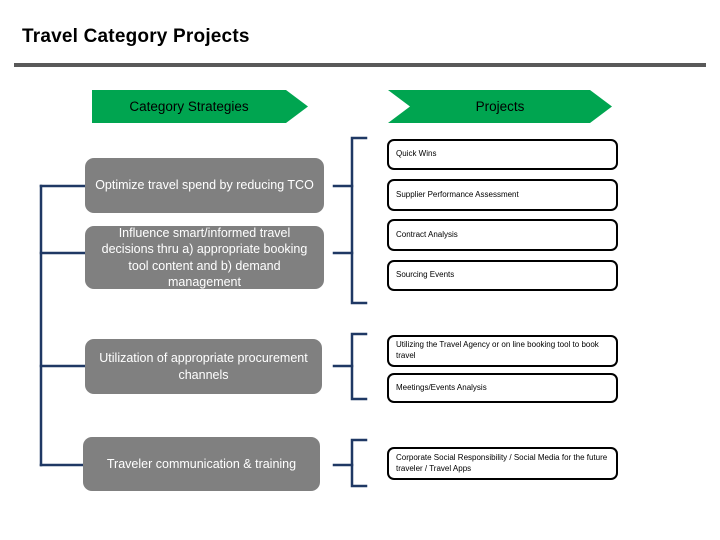 The image size is (720, 540). What do you see at coordinates (502, 154) in the screenshot?
I see `project-box-quick-wins: Quick Wins` at bounding box center [502, 154].